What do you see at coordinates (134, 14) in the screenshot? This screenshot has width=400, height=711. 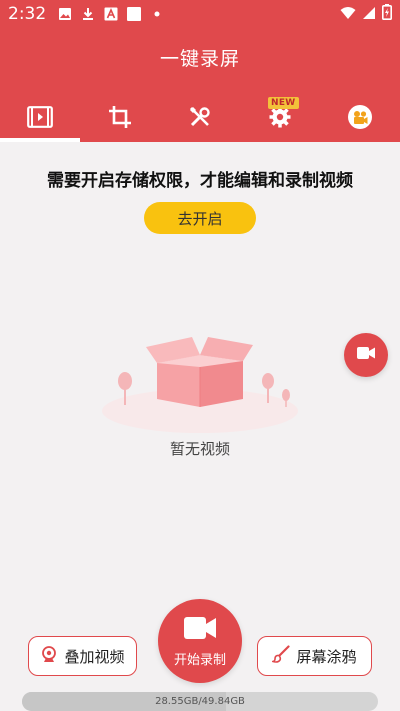 I see `square-icon` at bounding box center [134, 14].